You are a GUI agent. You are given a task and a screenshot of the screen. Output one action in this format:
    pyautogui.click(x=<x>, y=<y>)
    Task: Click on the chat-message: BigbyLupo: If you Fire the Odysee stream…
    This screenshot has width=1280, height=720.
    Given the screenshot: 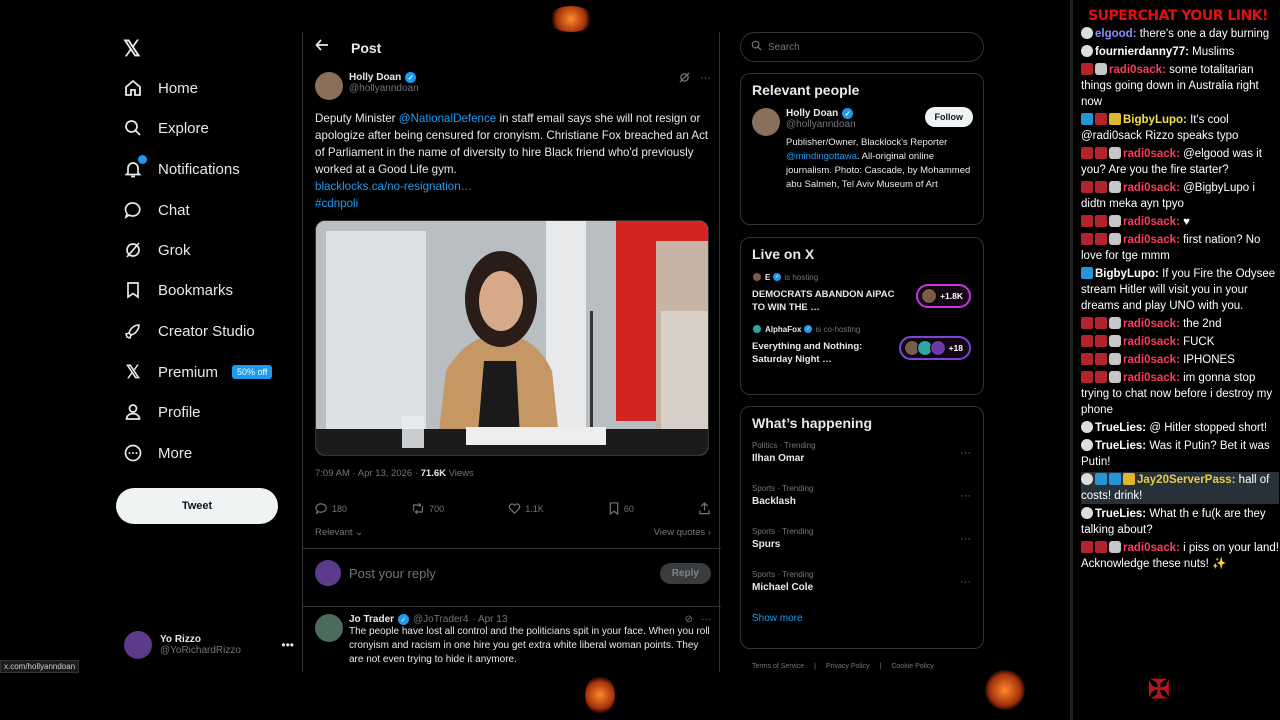 What is the action you would take?
    pyautogui.click(x=1180, y=290)
    